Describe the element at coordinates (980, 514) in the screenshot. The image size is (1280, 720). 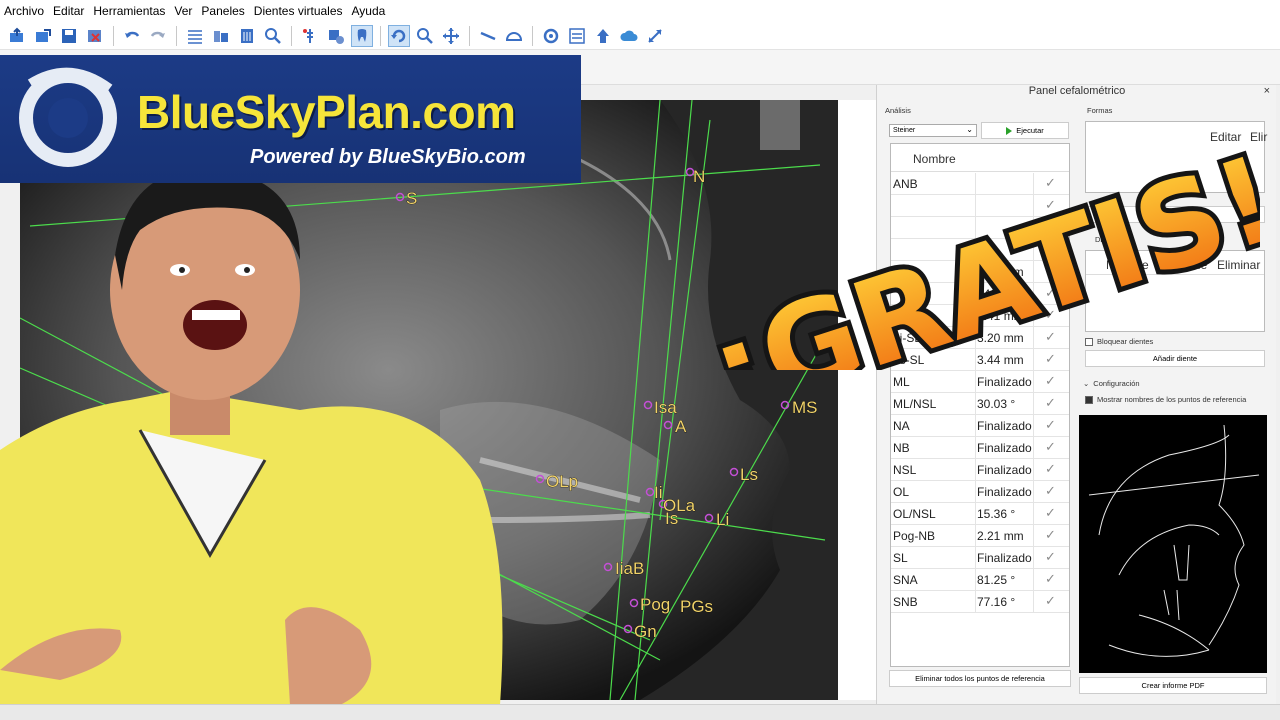
I see `measurement-row: OL/NSL 15.36 ° ✓` at that location.